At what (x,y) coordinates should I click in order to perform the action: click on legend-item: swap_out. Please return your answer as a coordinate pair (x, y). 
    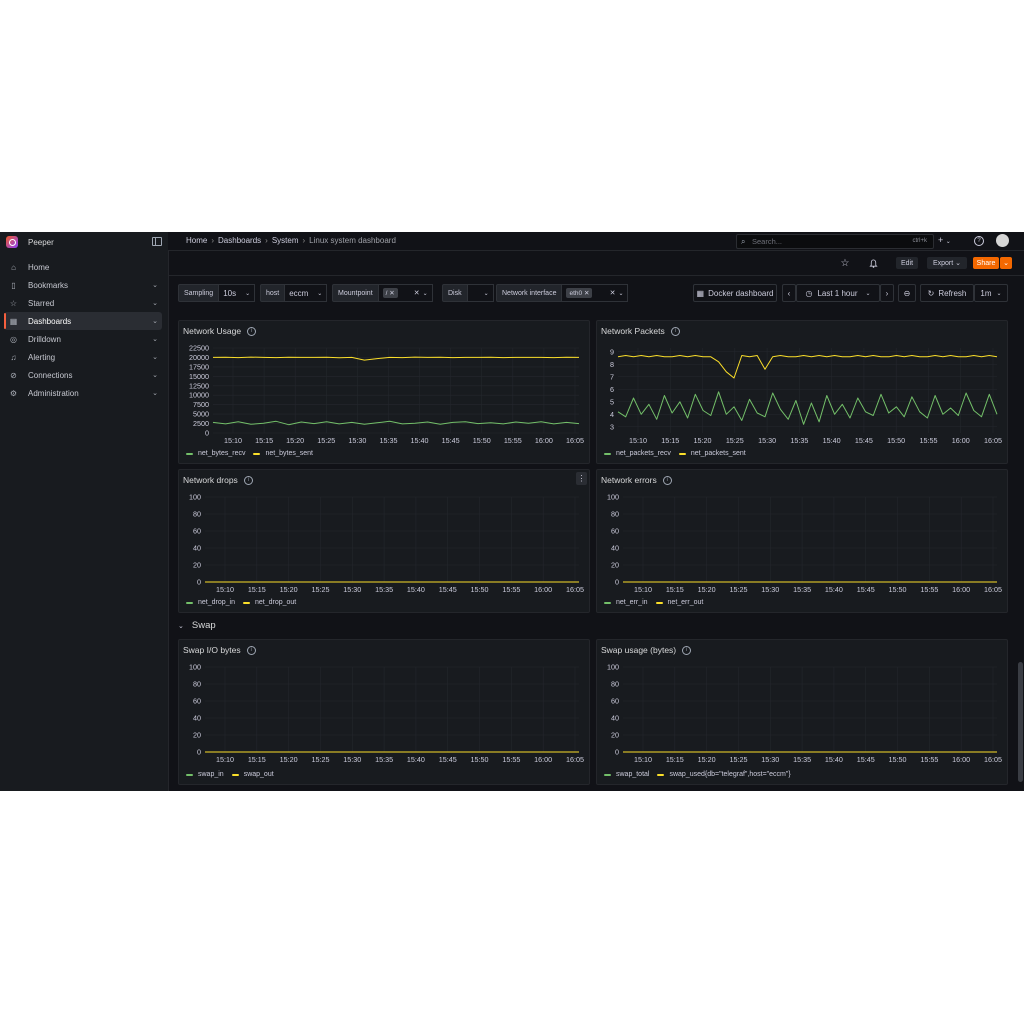
    Looking at the image, I should click on (252, 774).